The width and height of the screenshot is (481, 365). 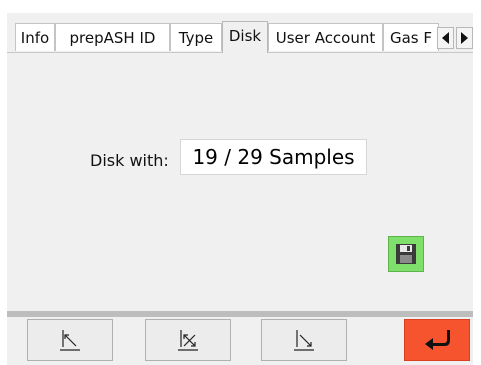 What do you see at coordinates (455, 38) in the screenshot?
I see `tab-scroll-buttons` at bounding box center [455, 38].